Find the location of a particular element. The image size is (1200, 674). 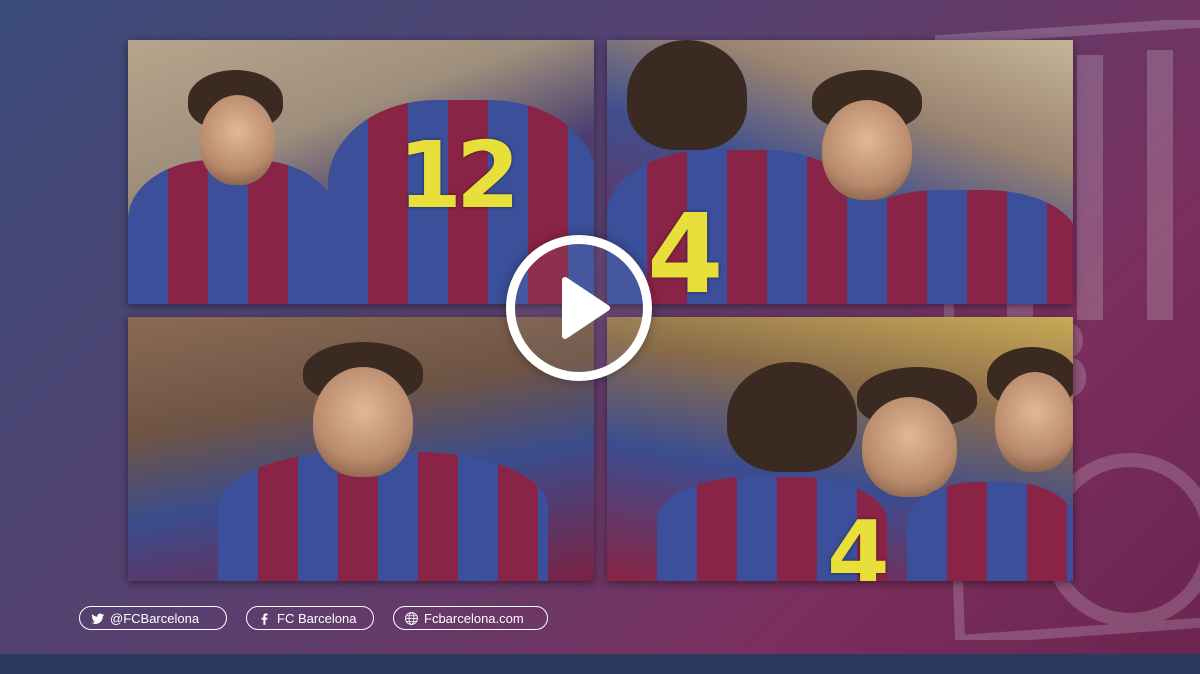

twitter-handle-badge: @FCBarcelona is located at coordinates (153, 618).